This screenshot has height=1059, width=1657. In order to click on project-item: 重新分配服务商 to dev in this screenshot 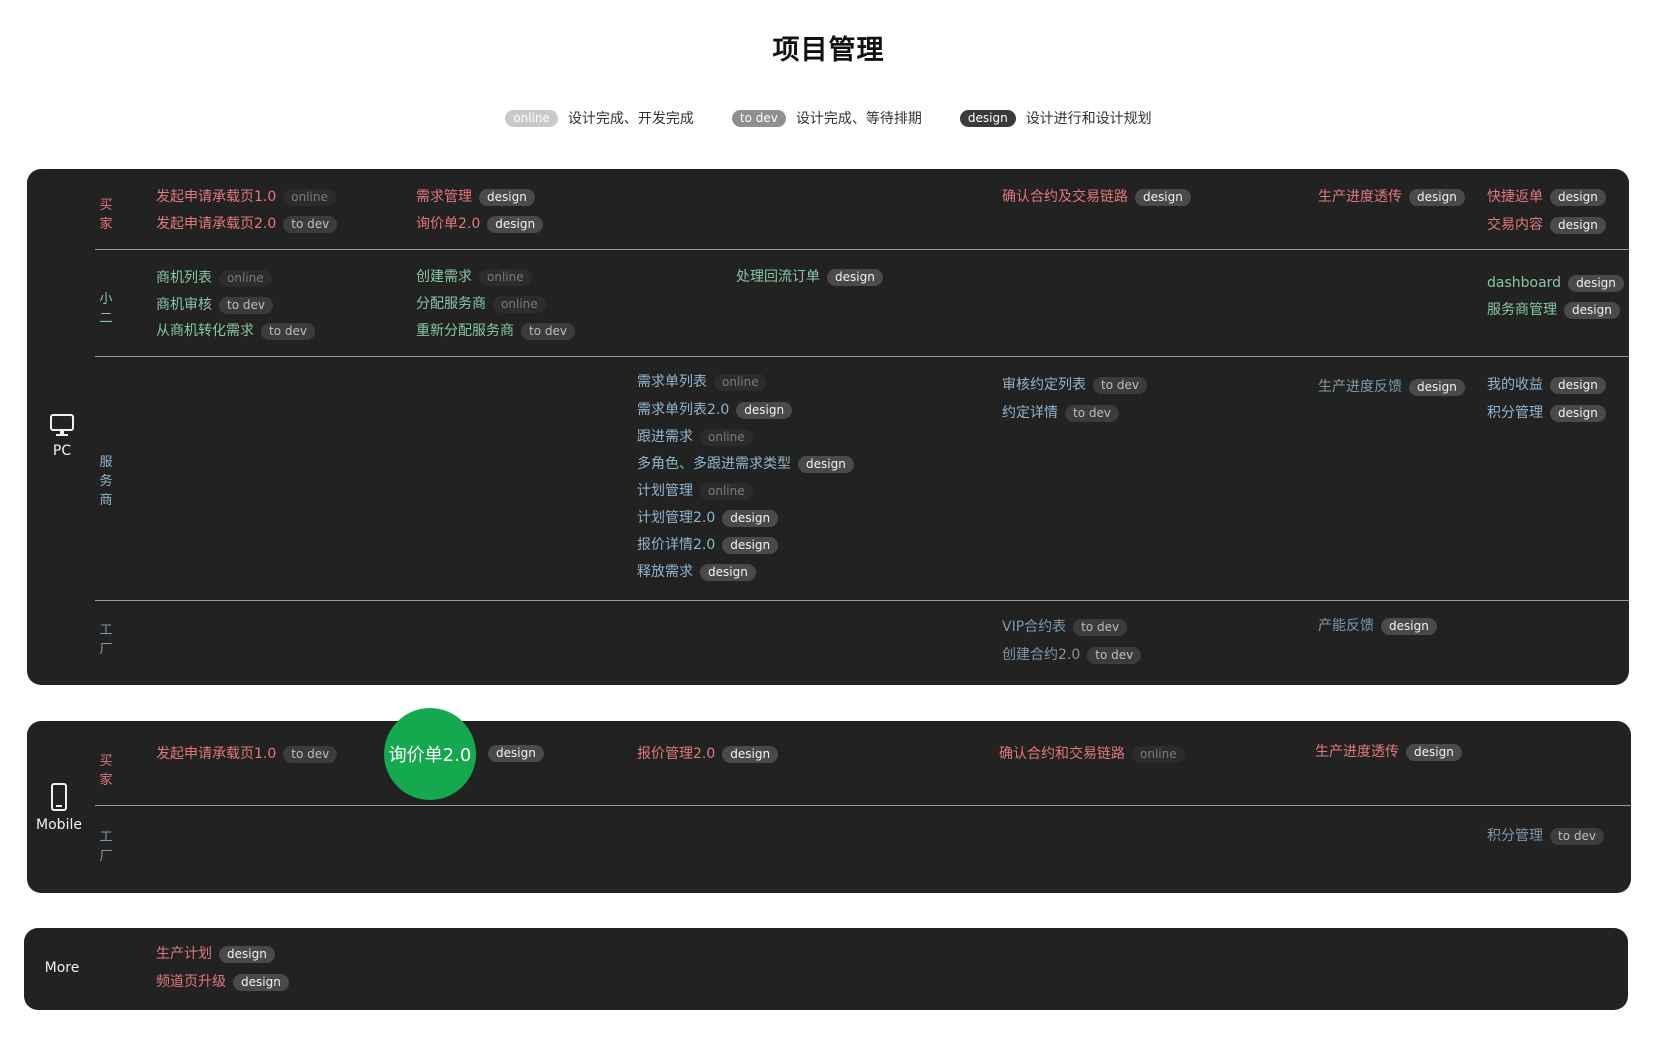, I will do `click(495, 331)`.